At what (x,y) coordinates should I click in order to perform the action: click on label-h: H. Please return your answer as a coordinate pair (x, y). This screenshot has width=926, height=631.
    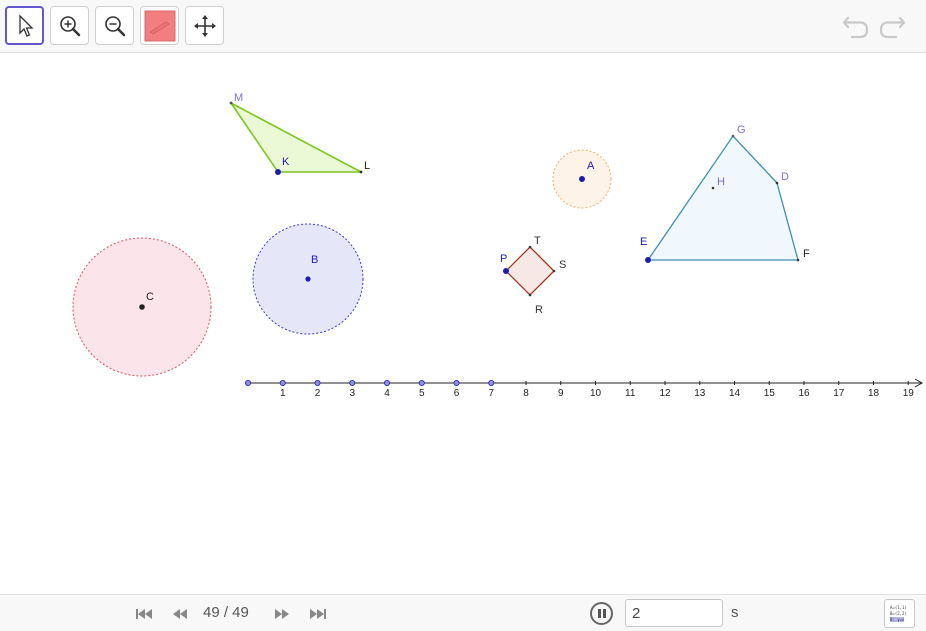
    Looking at the image, I should click on (721, 182).